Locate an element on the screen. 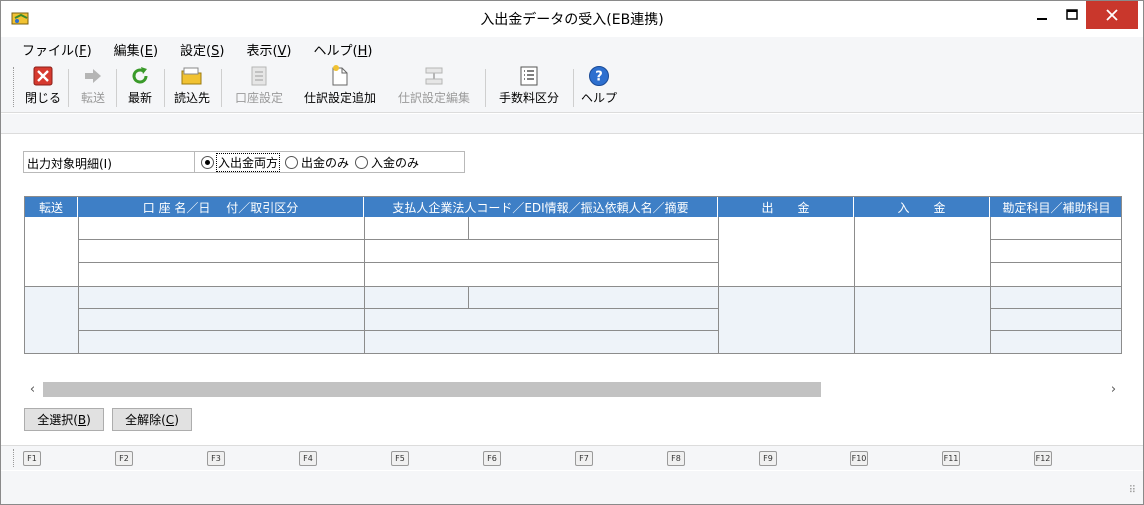 The height and width of the screenshot is (505, 1144). fkey-f9: F9 is located at coordinates (768, 458).